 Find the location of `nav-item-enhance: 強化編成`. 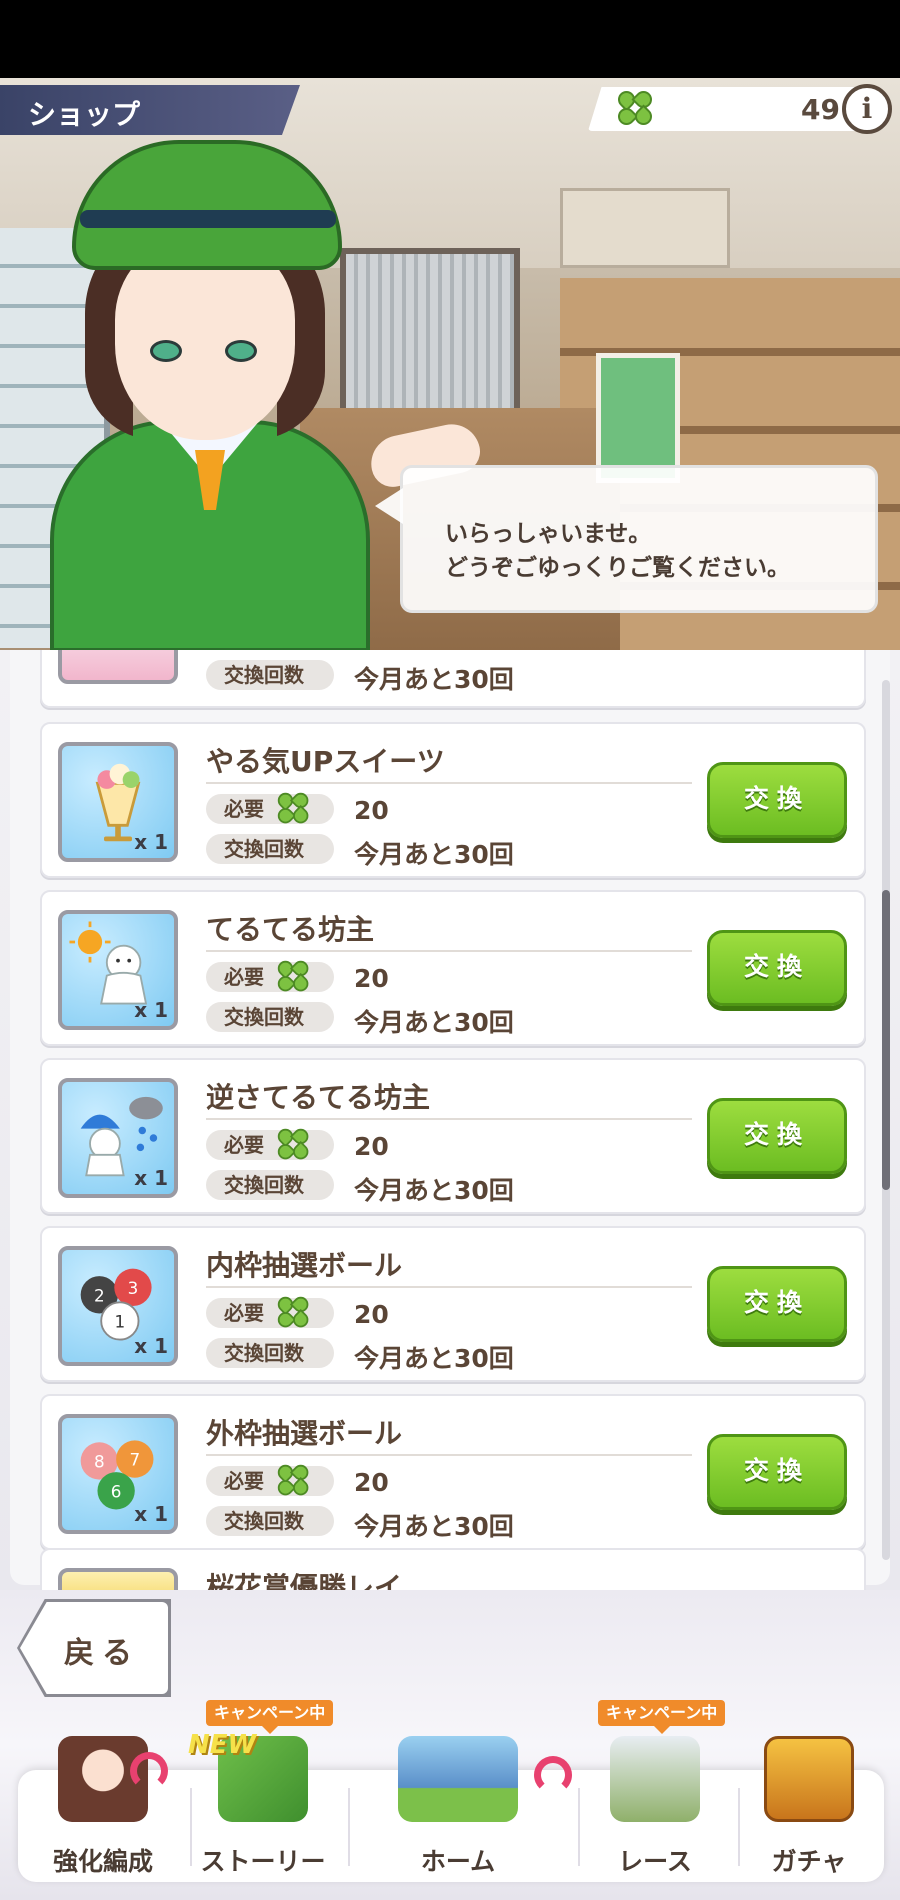

nav-item-enhance: 強化編成 is located at coordinates (103, 1809).